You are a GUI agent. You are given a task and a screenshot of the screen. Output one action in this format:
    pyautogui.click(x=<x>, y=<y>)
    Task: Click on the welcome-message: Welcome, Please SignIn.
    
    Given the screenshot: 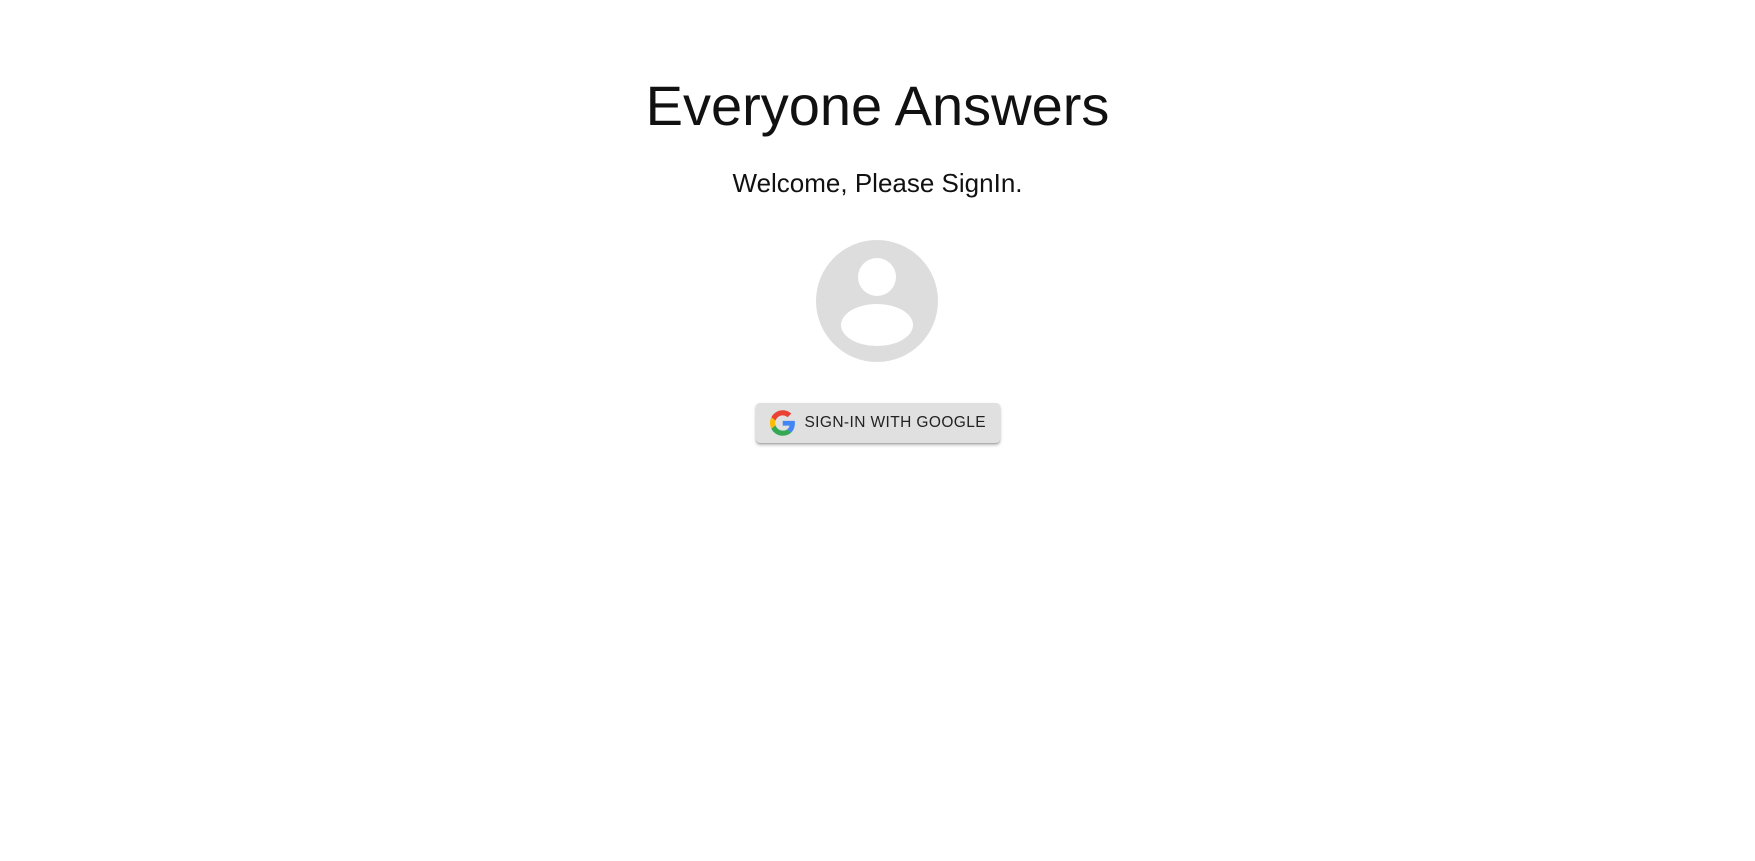 What is the action you would take?
    pyautogui.click(x=877, y=183)
    